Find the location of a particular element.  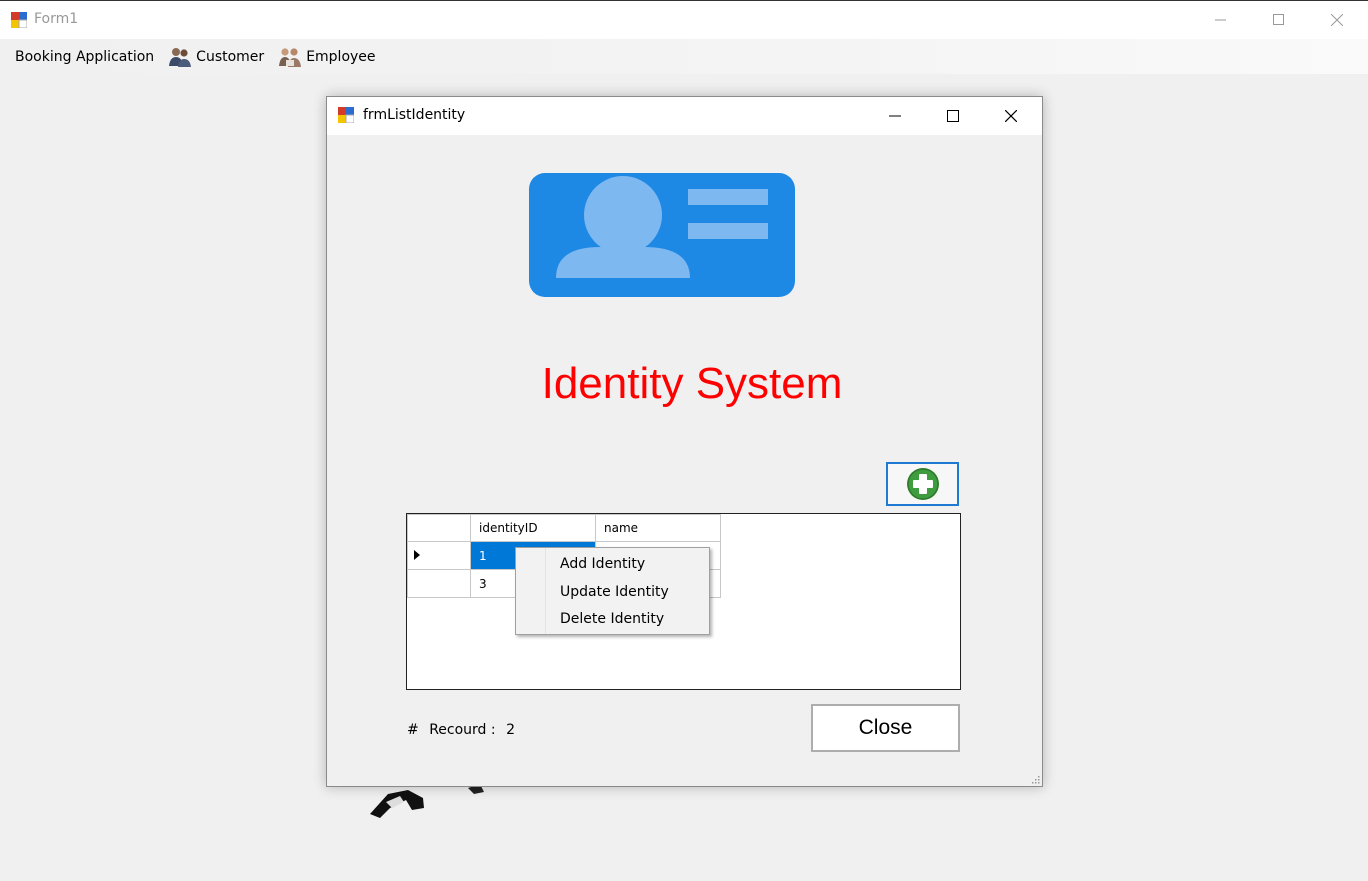

child-maximize-button is located at coordinates (953, 116).